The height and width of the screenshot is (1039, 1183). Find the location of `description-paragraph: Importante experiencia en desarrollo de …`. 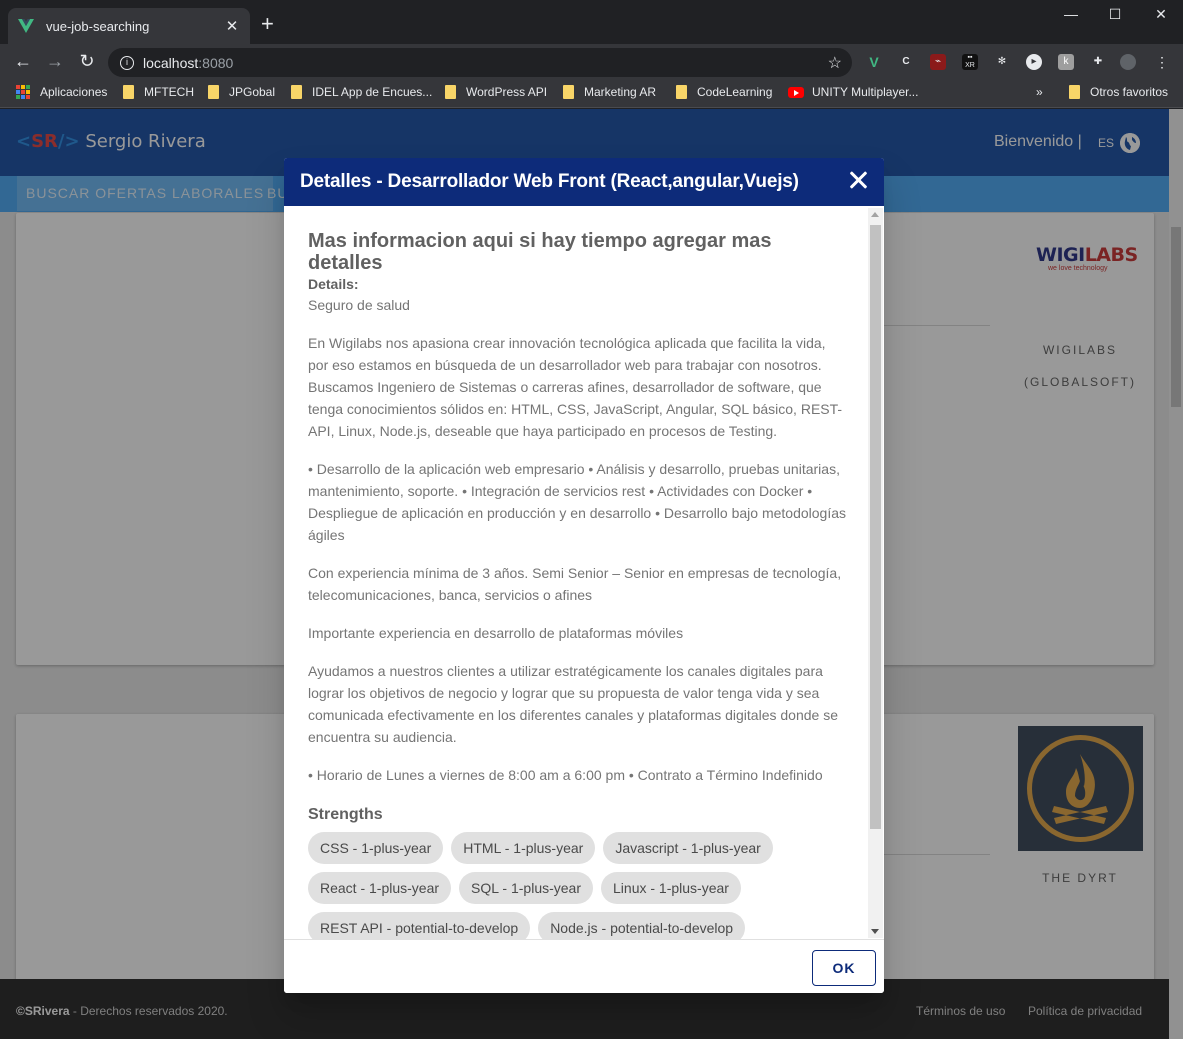

description-paragraph: Importante experiencia en desarrollo de … is located at coordinates (496, 633).